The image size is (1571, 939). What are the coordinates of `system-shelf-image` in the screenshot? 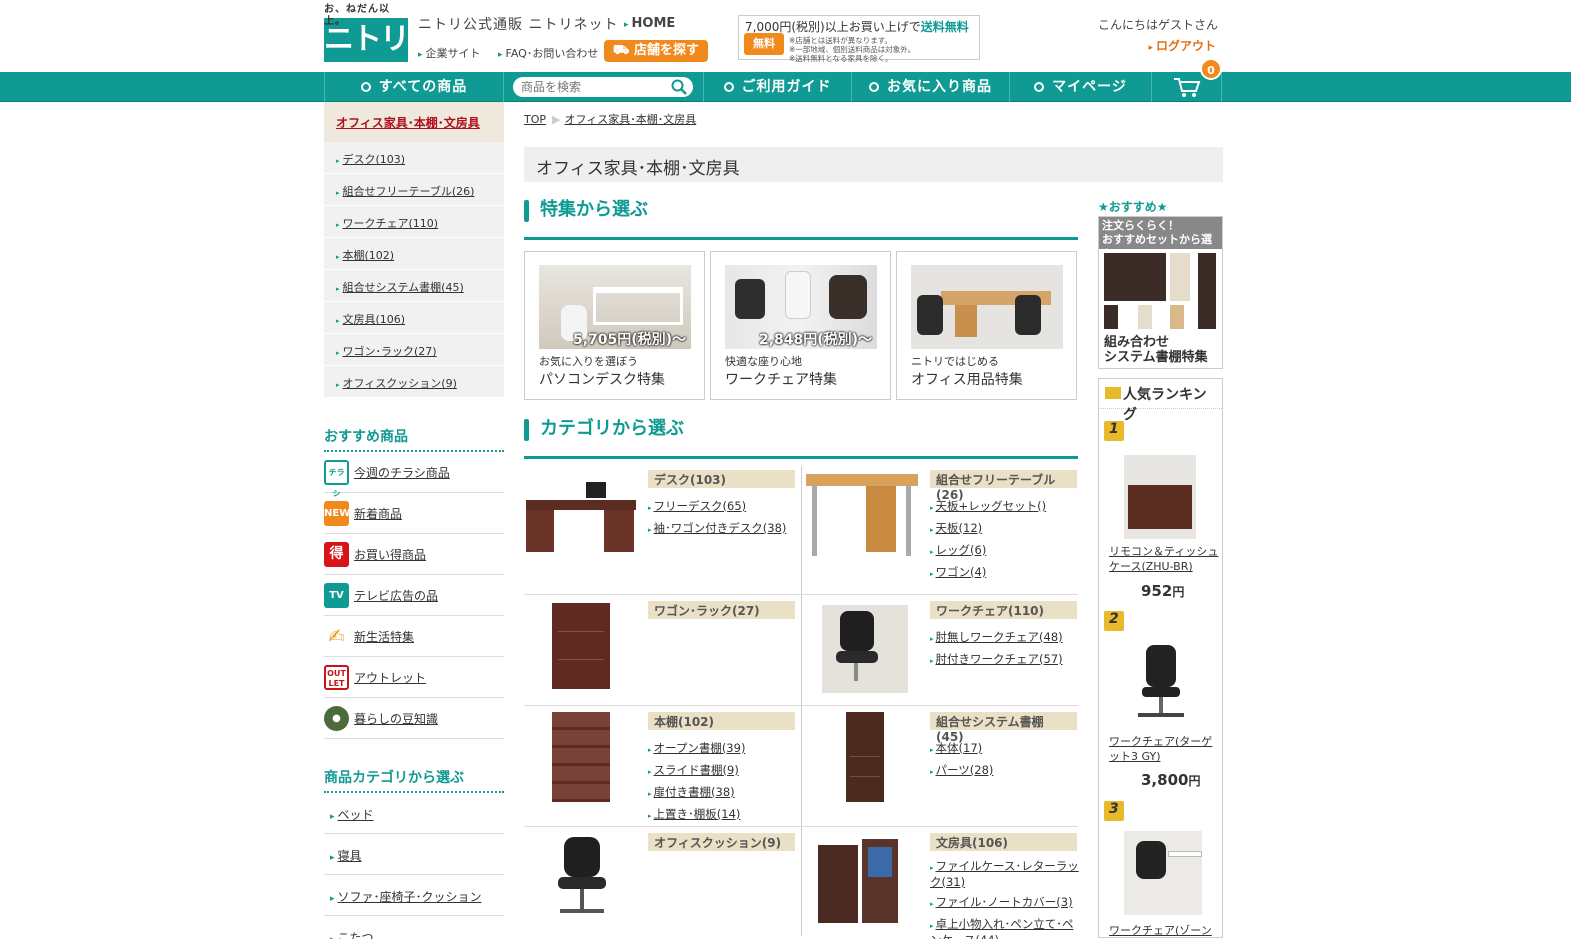 It's located at (862, 757).